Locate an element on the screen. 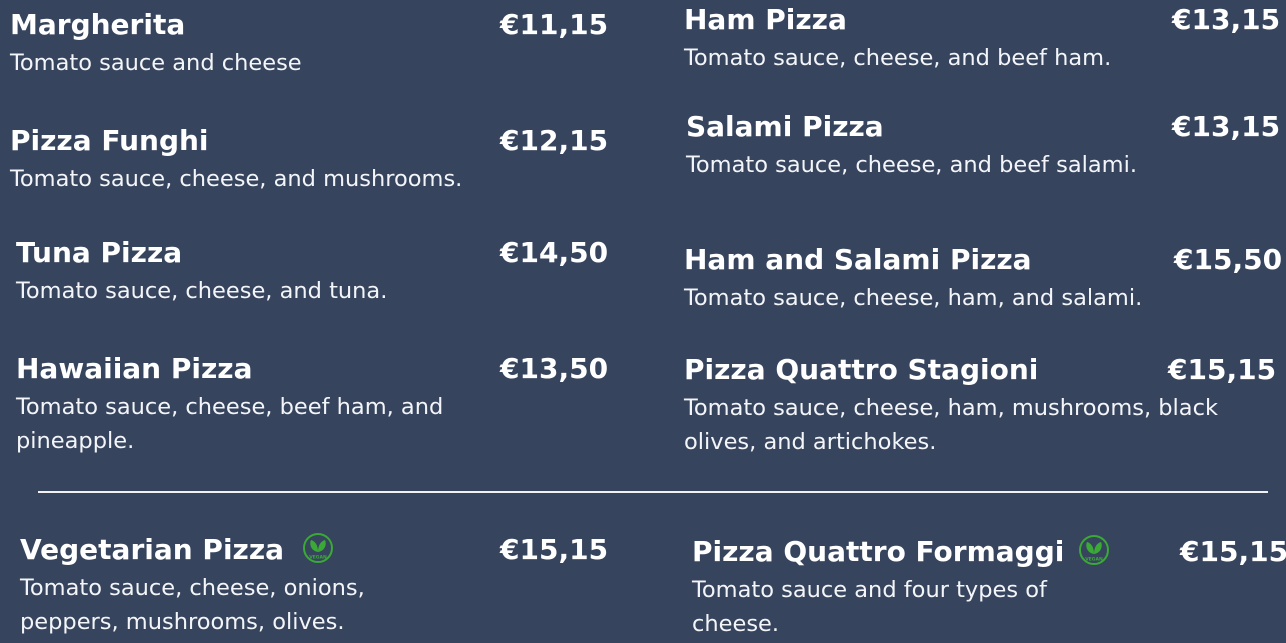 The width and height of the screenshot is (1286, 643). item-name: Tuna Pizza is located at coordinates (99, 252).